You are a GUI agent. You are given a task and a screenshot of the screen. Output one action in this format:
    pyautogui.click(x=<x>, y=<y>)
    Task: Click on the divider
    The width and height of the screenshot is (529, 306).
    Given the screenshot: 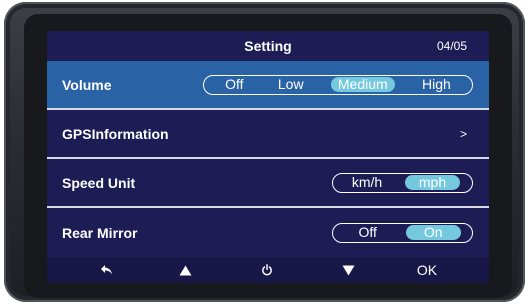 What is the action you would take?
    pyautogui.click(x=268, y=207)
    